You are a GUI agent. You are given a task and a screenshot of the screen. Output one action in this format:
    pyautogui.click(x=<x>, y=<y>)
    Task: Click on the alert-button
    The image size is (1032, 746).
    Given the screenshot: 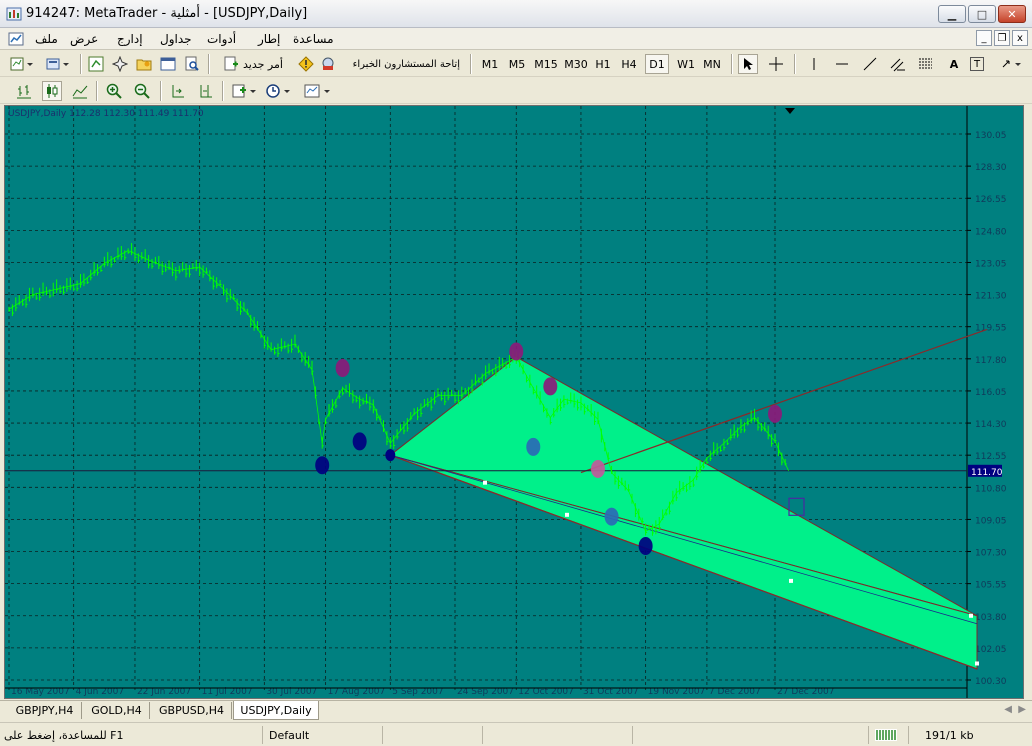 What is the action you would take?
    pyautogui.click(x=306, y=64)
    